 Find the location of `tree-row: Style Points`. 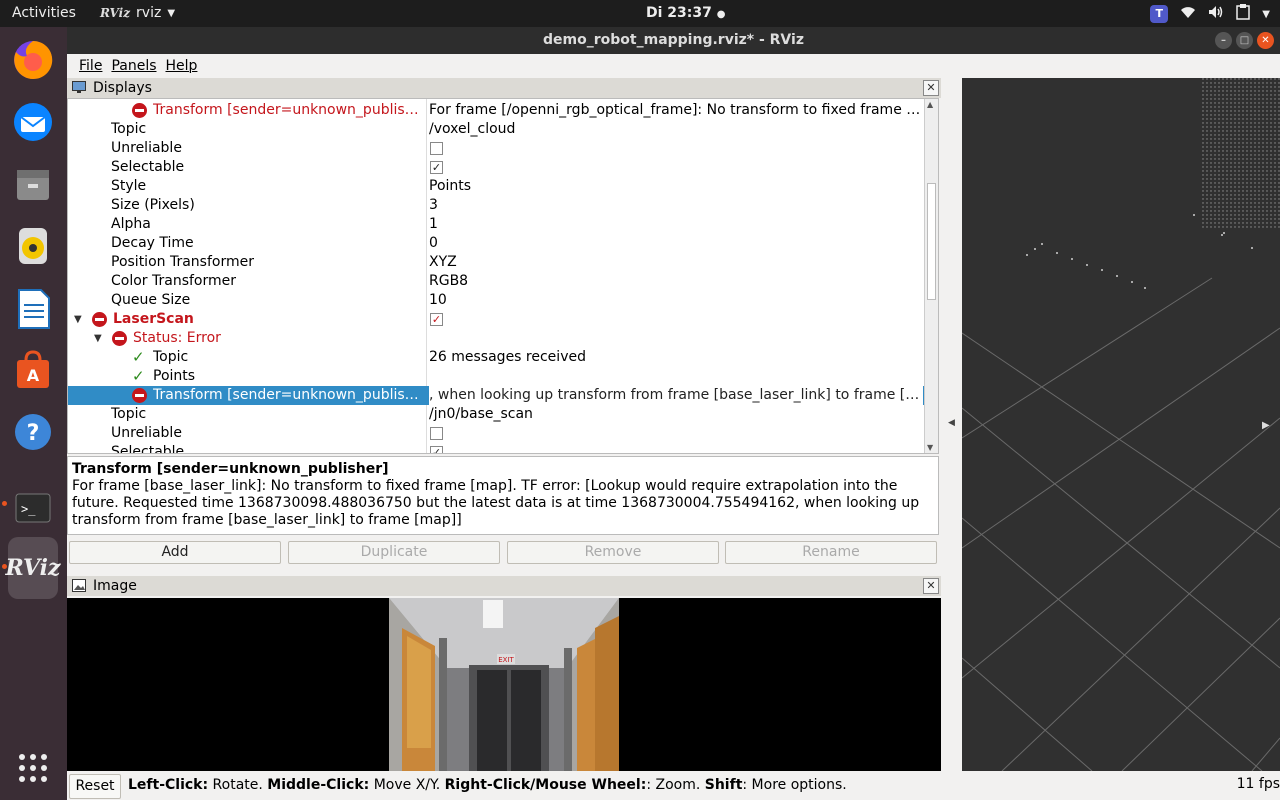

tree-row: Style Points is located at coordinates (496, 186).